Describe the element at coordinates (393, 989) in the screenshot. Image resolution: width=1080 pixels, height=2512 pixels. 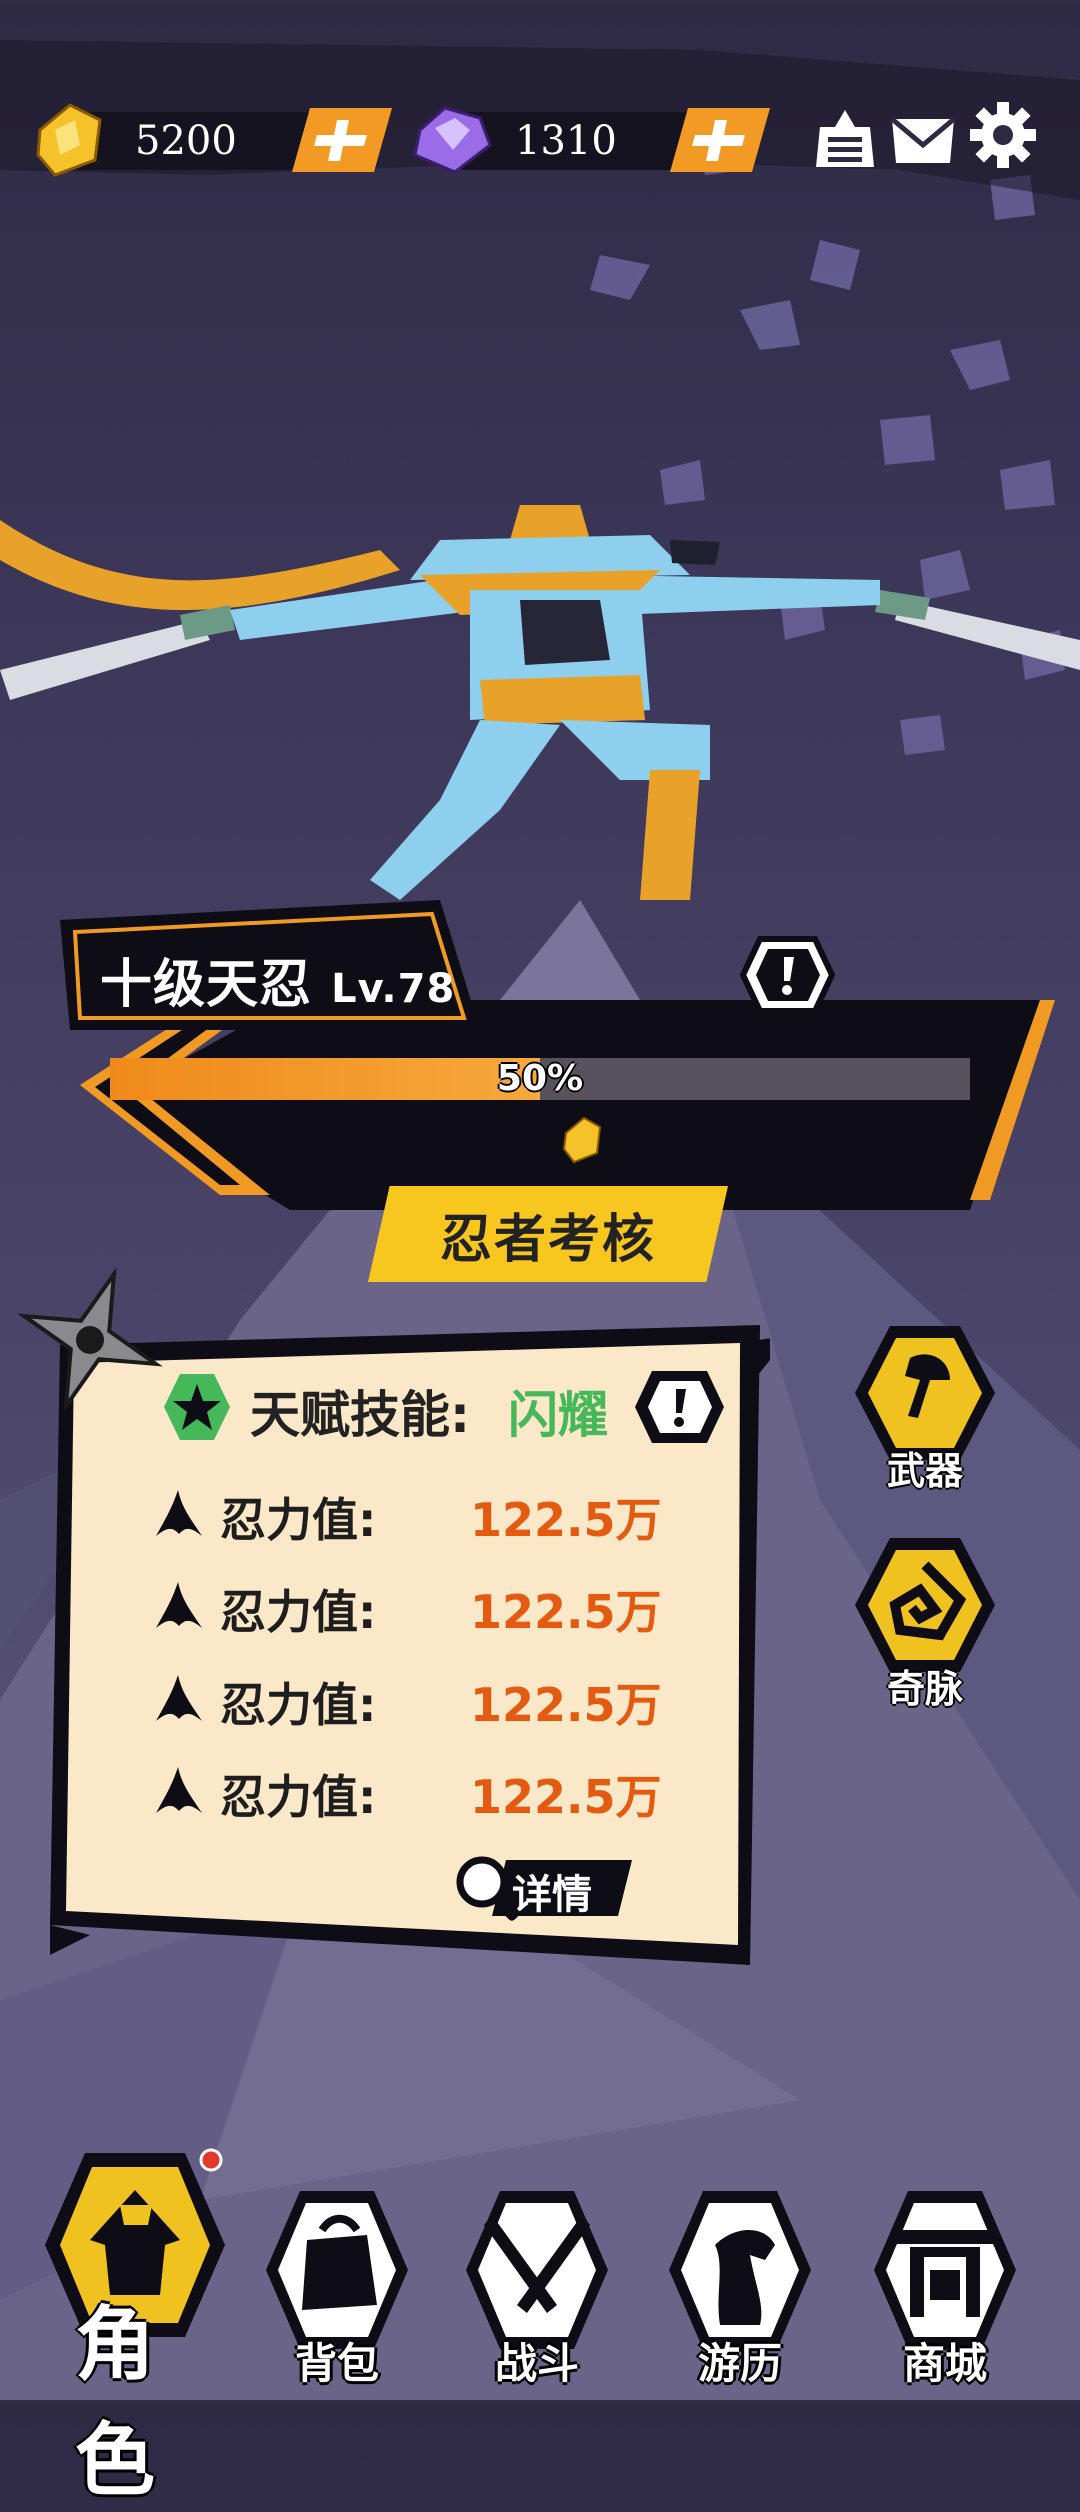
I see `character-level: Lv.78` at that location.